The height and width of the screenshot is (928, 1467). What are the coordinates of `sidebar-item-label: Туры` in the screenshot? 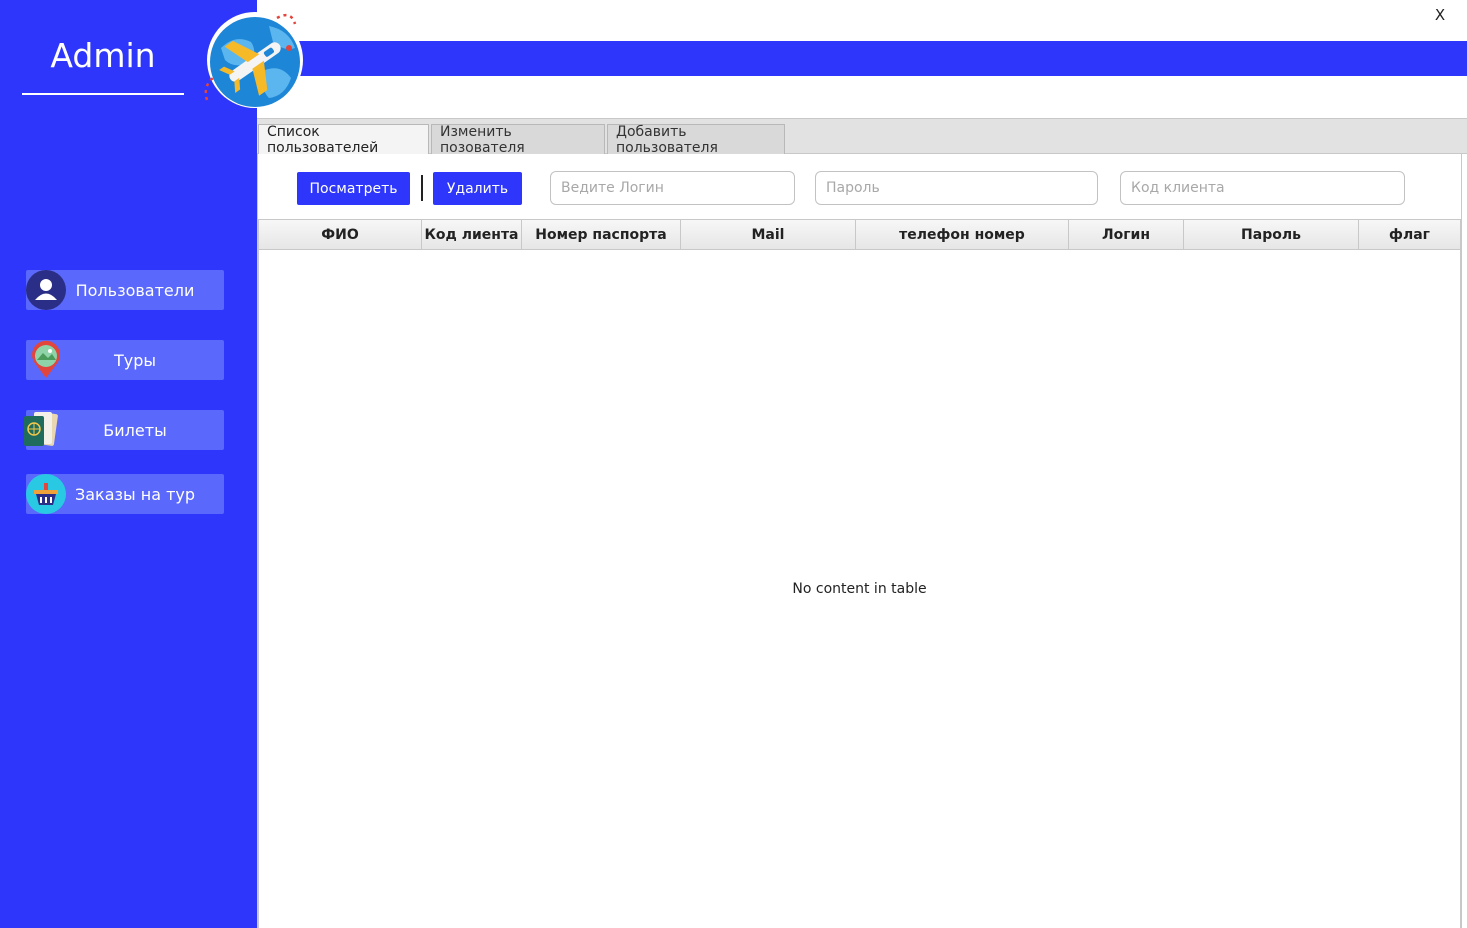 It's located at (135, 360).